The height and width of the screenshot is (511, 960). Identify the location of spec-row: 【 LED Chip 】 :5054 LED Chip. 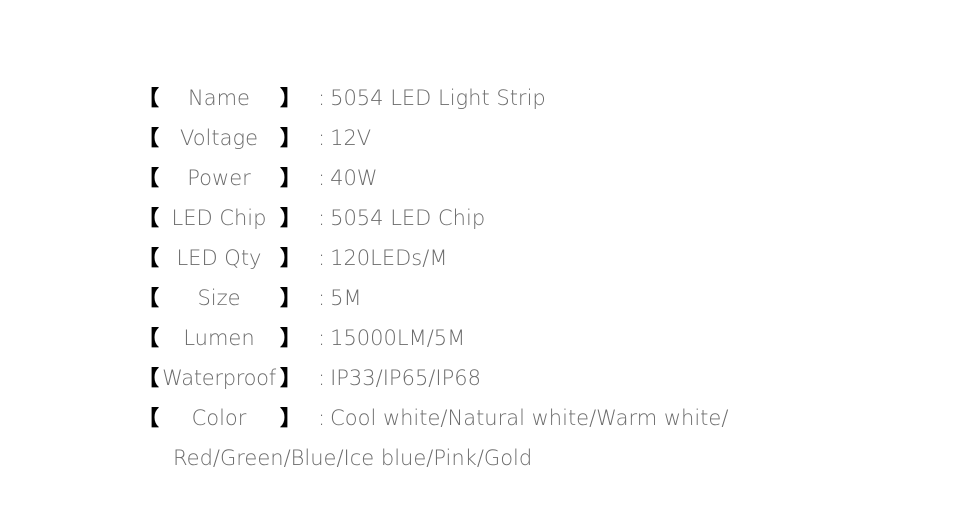
(538, 218).